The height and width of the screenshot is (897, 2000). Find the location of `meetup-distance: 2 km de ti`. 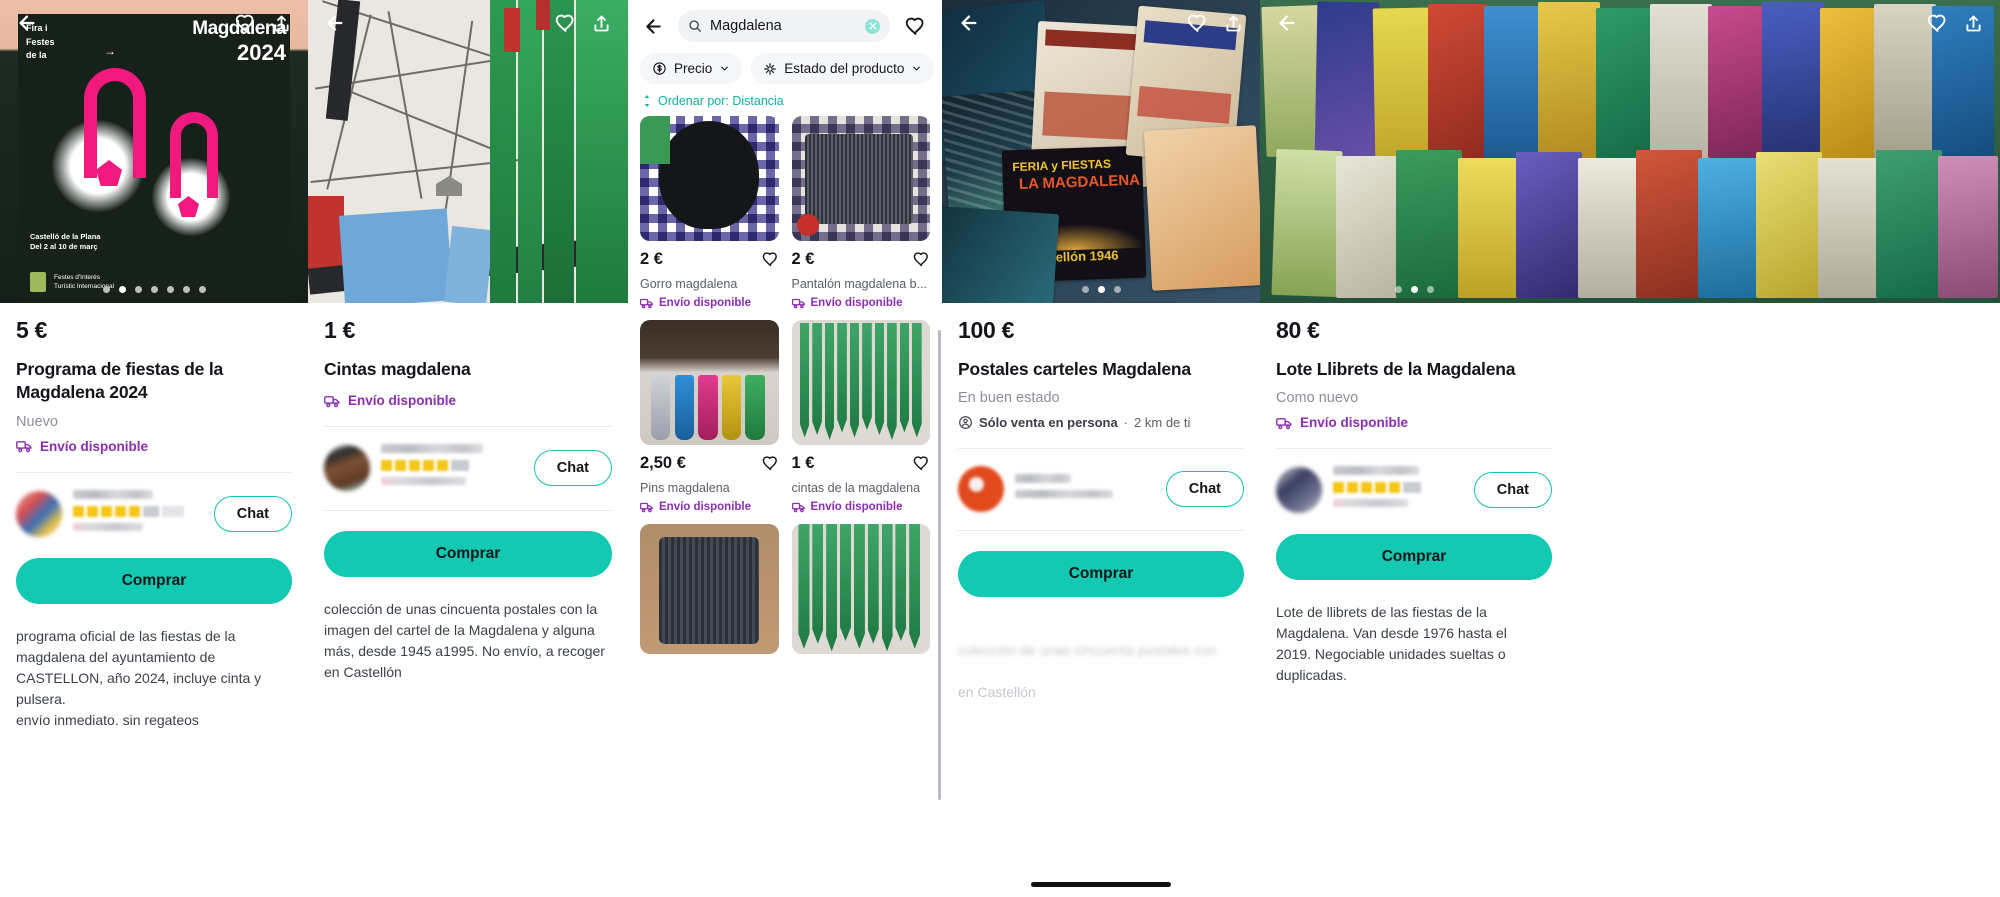

meetup-distance: 2 km de ti is located at coordinates (1162, 423).